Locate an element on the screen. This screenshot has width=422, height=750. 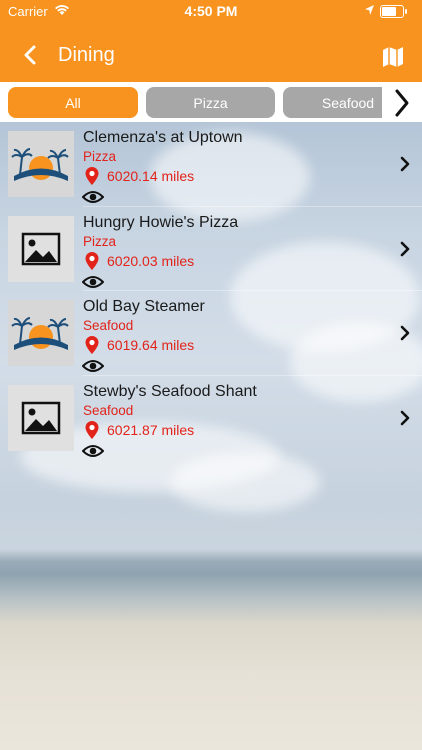
status-time: 4:50 PM is located at coordinates (211, 11).